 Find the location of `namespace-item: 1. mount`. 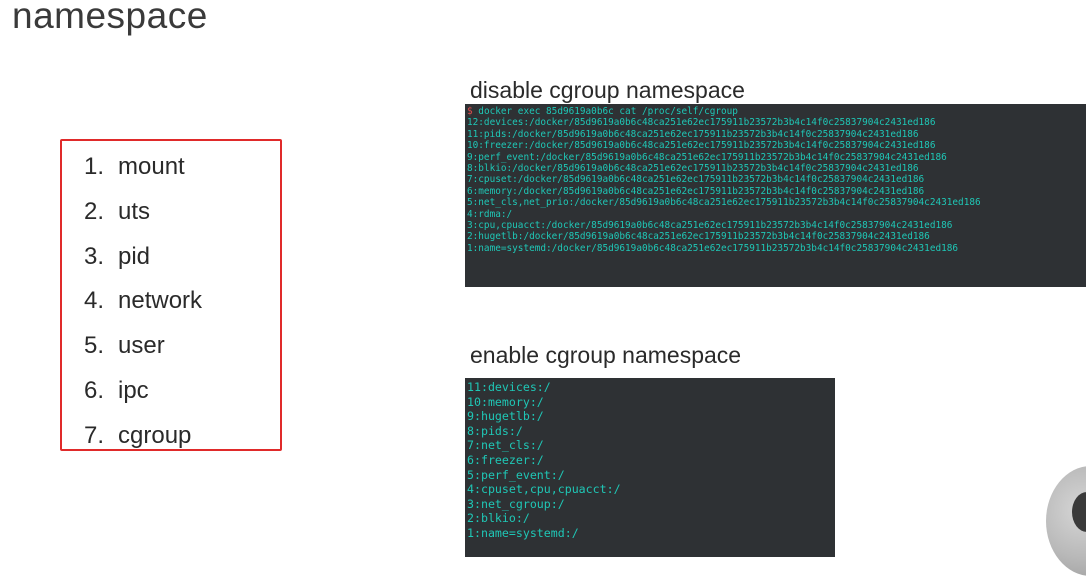

namespace-item: 1. mount is located at coordinates (143, 173).